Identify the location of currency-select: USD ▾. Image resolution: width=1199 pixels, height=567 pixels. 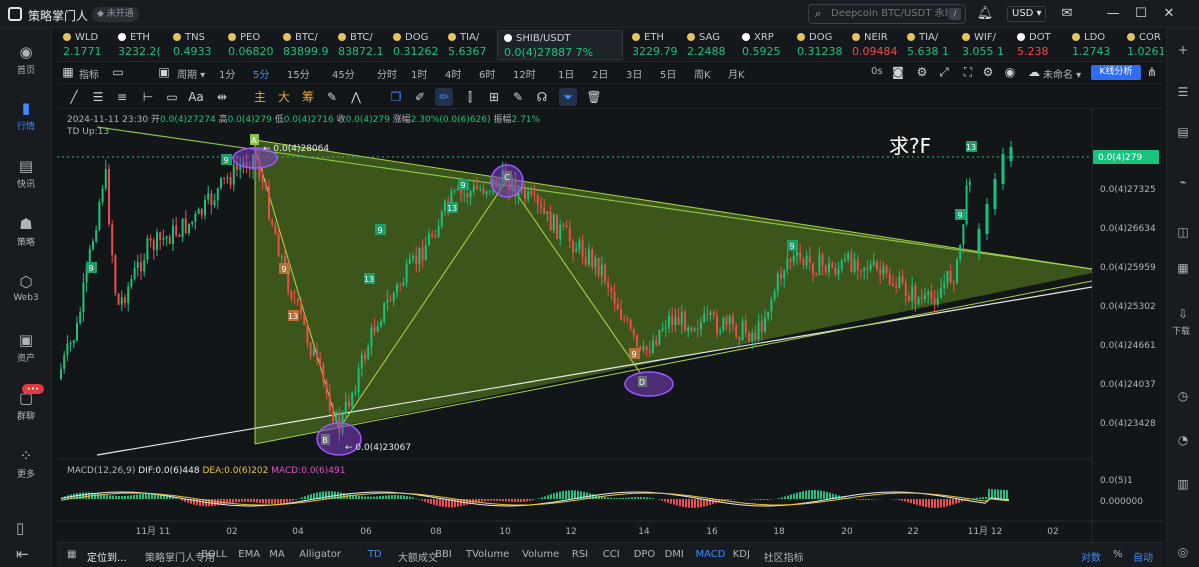
(1026, 14).